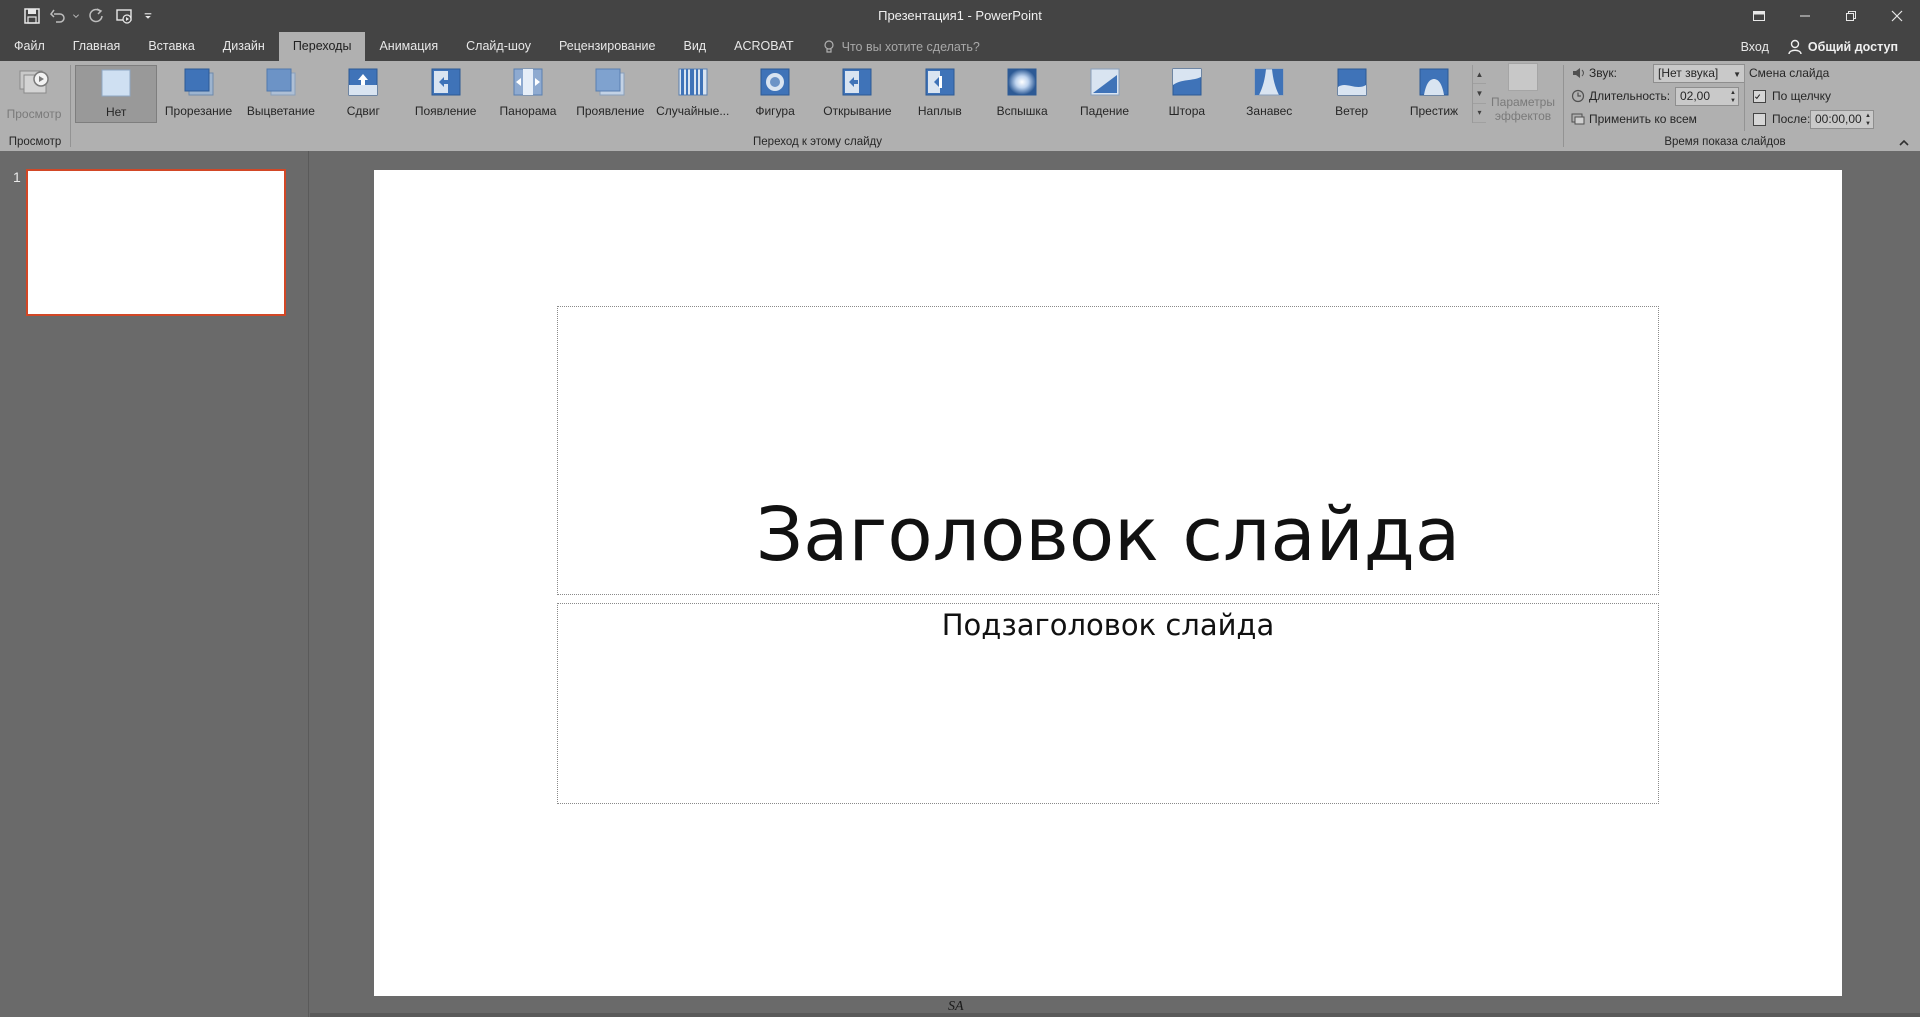 This screenshot has width=1920, height=1017. What do you see at coordinates (1707, 96) in the screenshot?
I see `duration-stepper: 02,00 ▲ ▼` at bounding box center [1707, 96].